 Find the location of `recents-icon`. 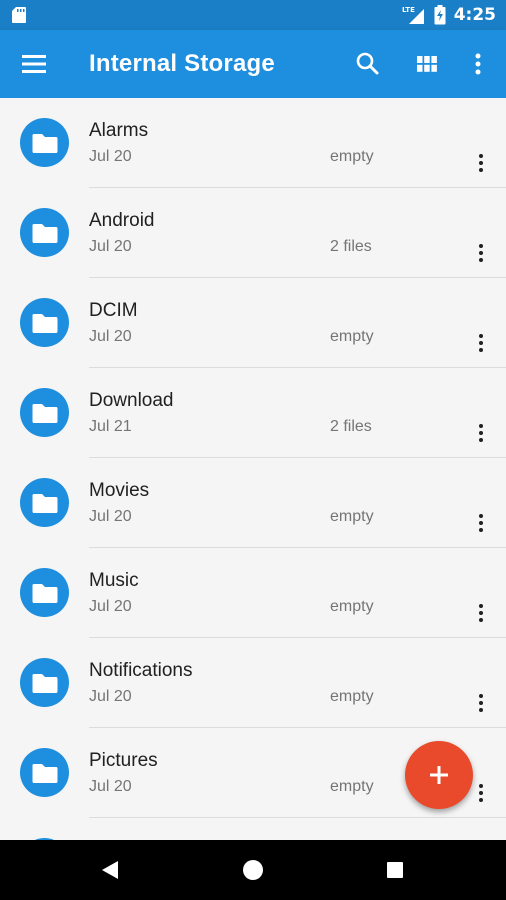

recents-icon is located at coordinates (395, 870).